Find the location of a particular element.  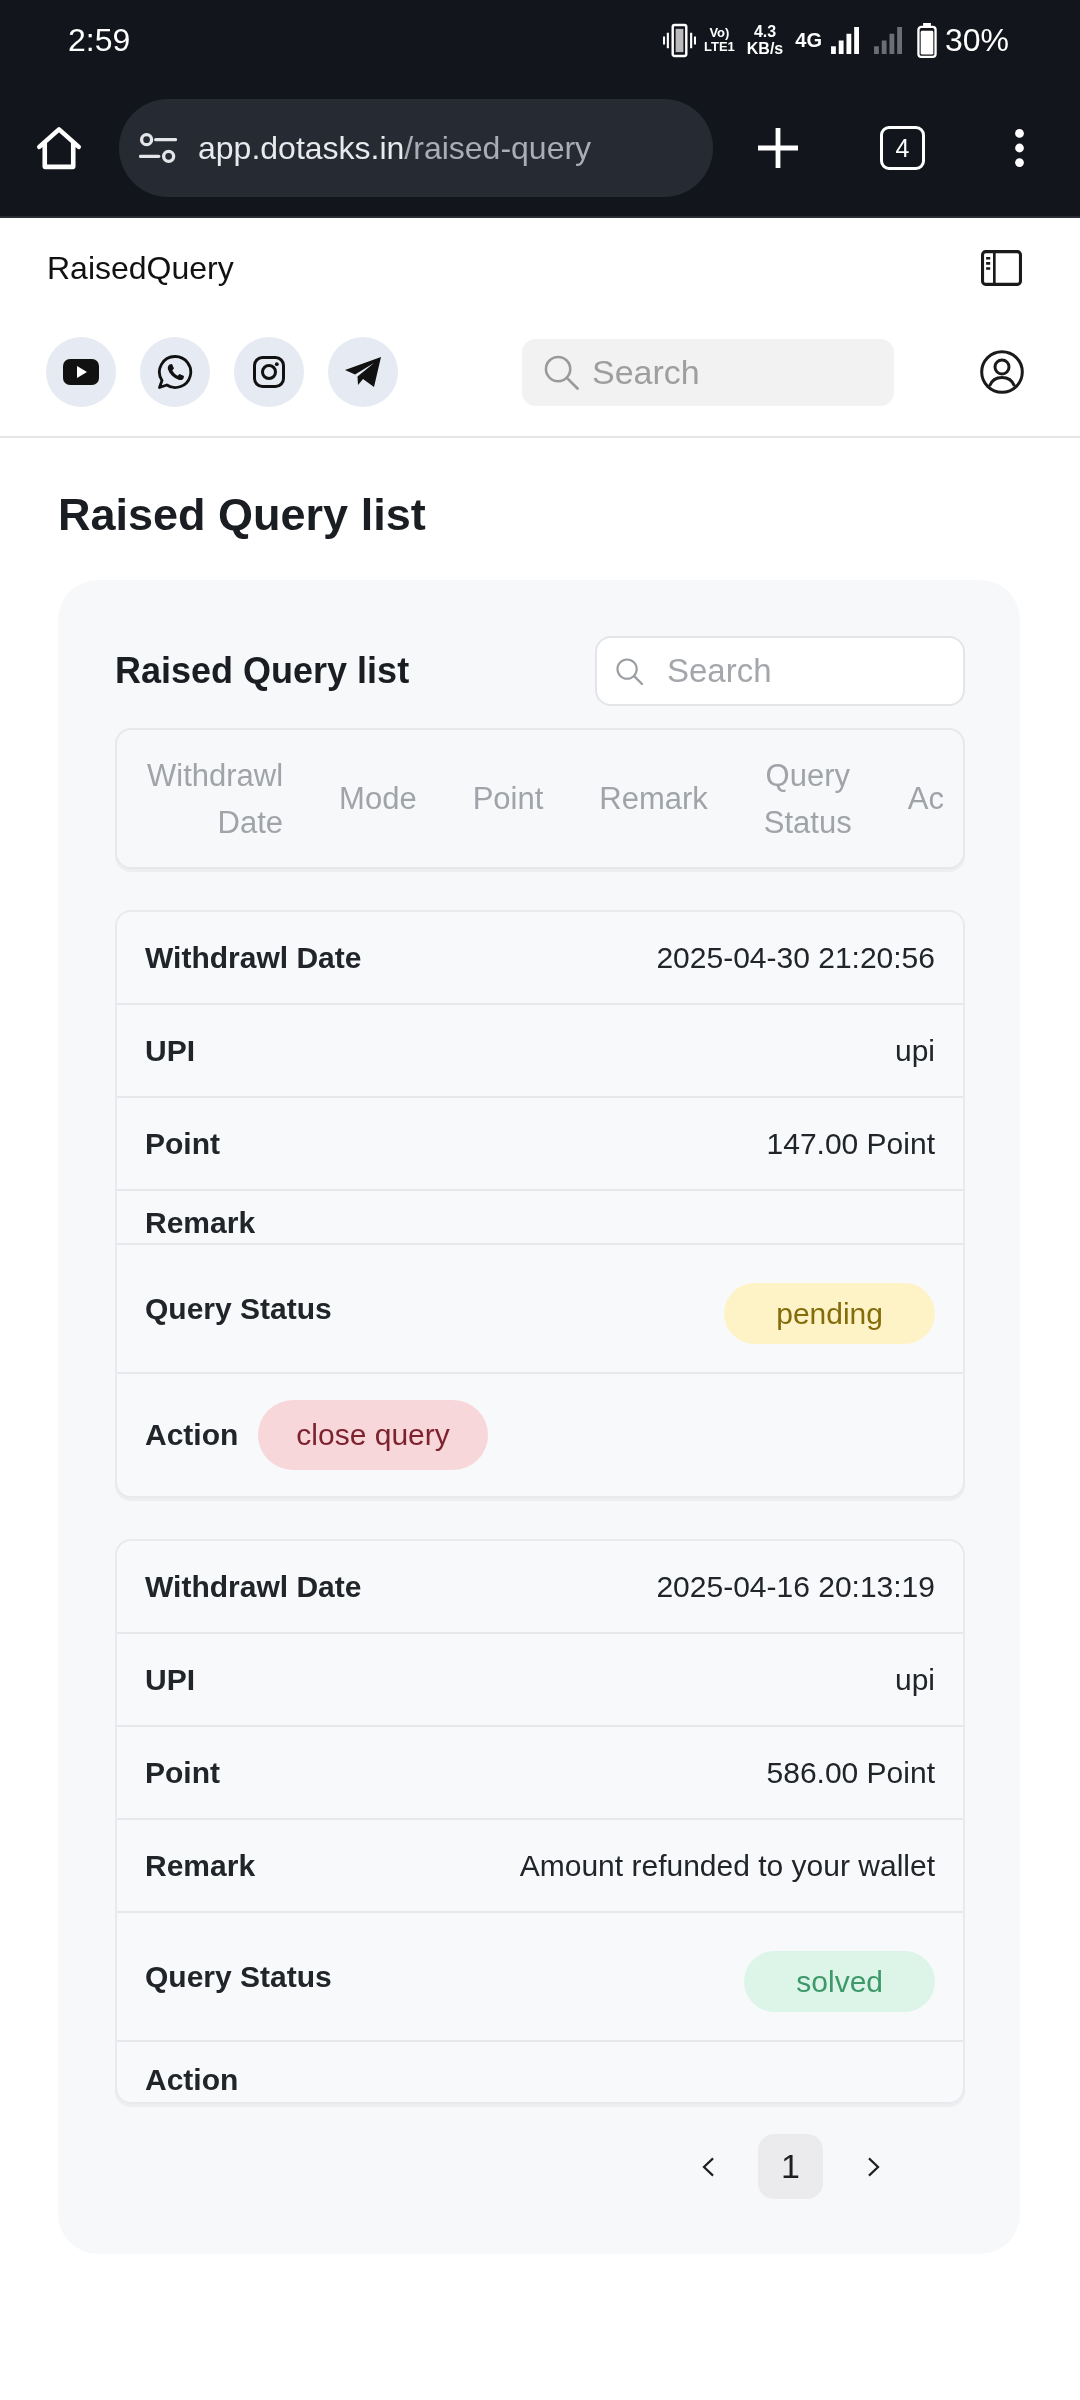

status-badge: pending is located at coordinates (829, 1313).